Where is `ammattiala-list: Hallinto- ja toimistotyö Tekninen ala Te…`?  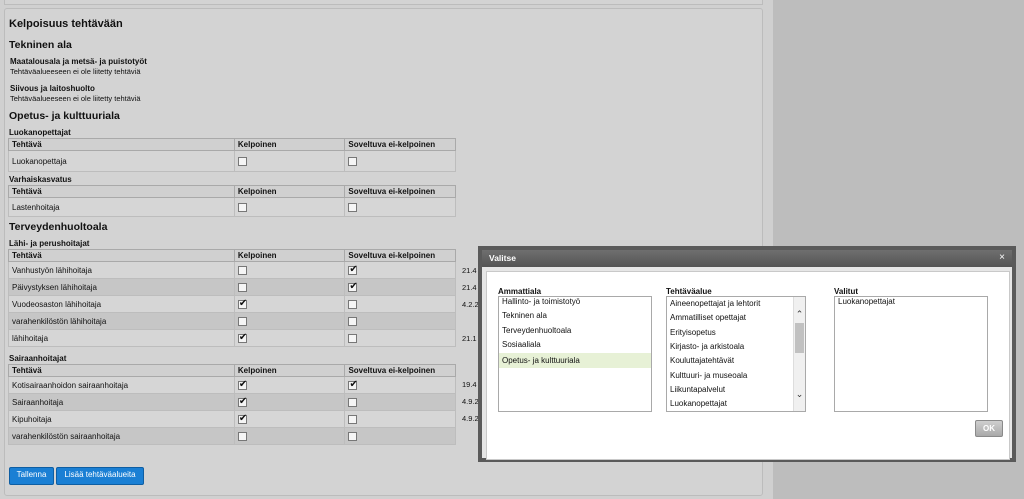 ammattiala-list: Hallinto- ja toimistotyö Tekninen ala Te… is located at coordinates (575, 354).